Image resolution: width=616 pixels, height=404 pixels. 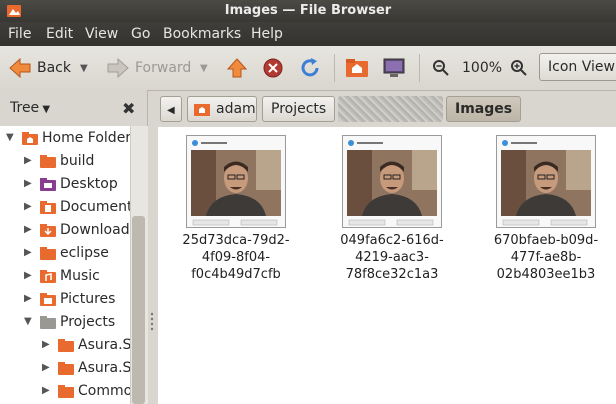 I want to click on back-button: Back, so click(x=39, y=68).